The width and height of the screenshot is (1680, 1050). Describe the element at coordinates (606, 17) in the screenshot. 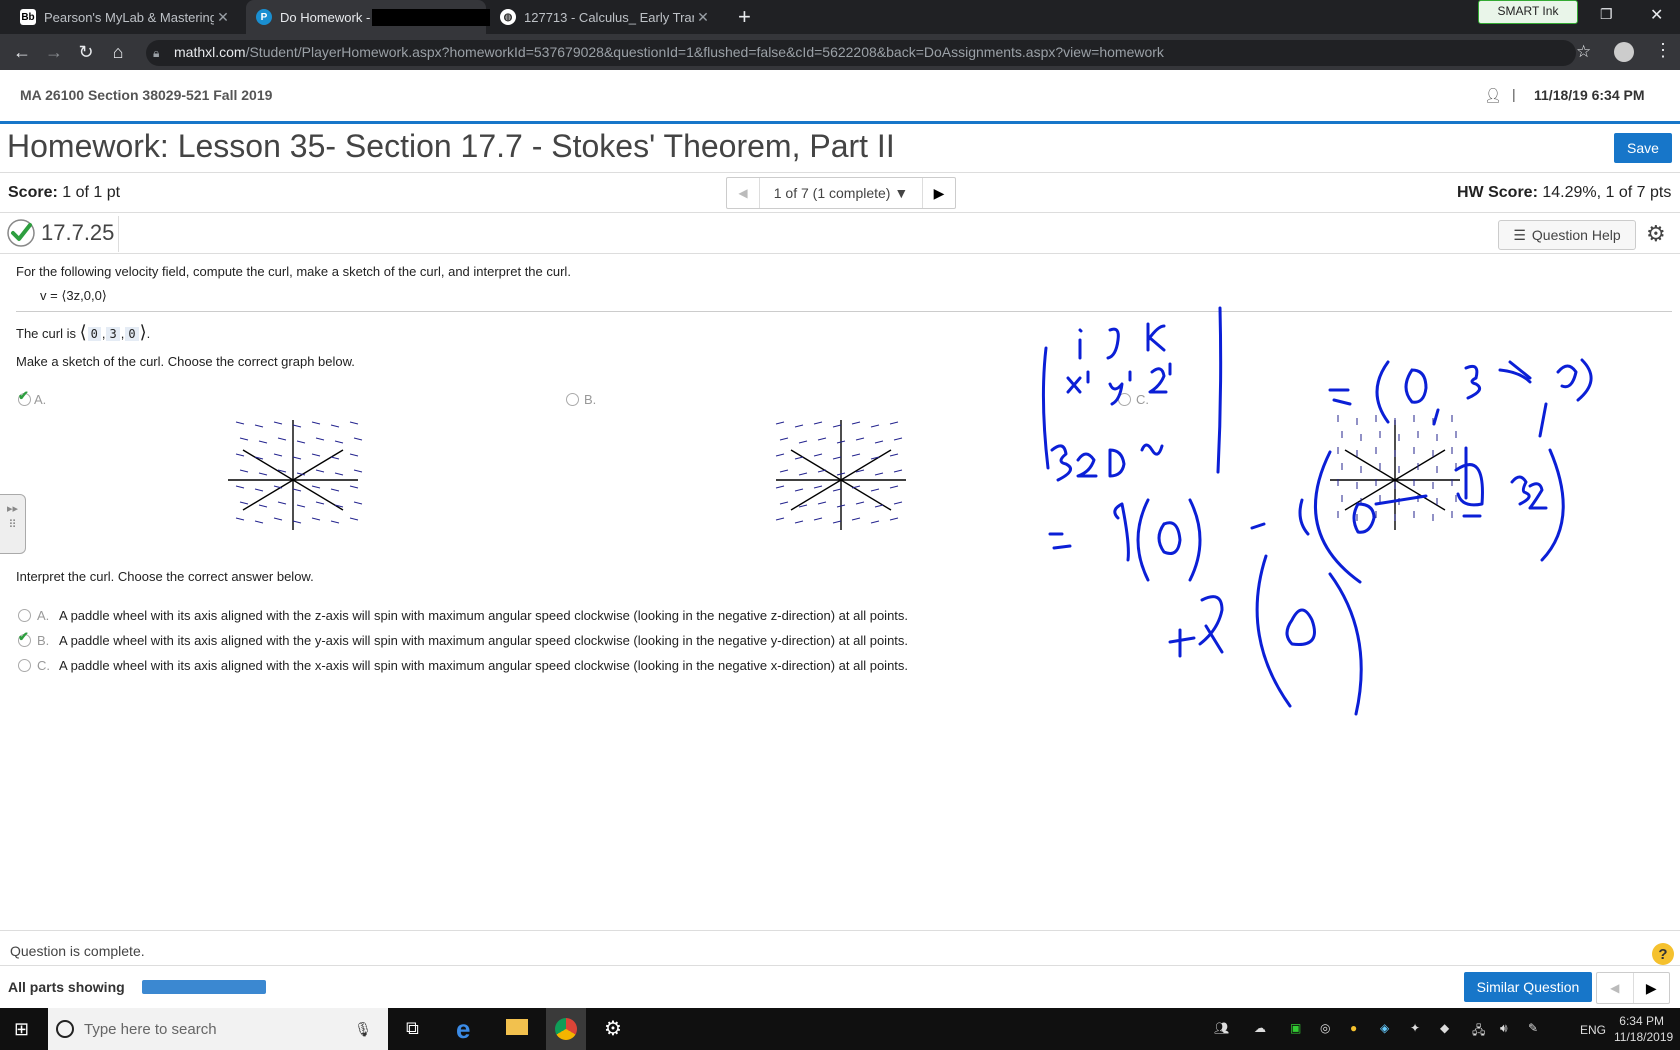

I see `tab-calculus: ◍ 127713 - Calculus_ Early Transcen ✕` at that location.